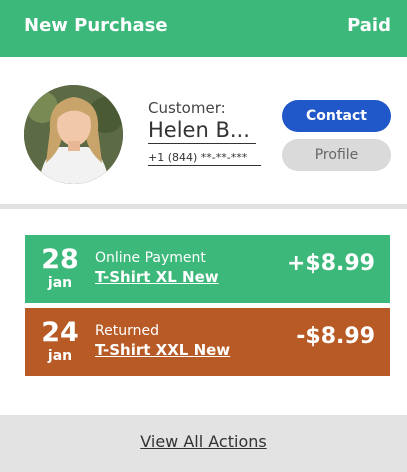 Image resolution: width=407 pixels, height=472 pixels. I want to click on footer-bar: View All Actions, so click(203, 443).